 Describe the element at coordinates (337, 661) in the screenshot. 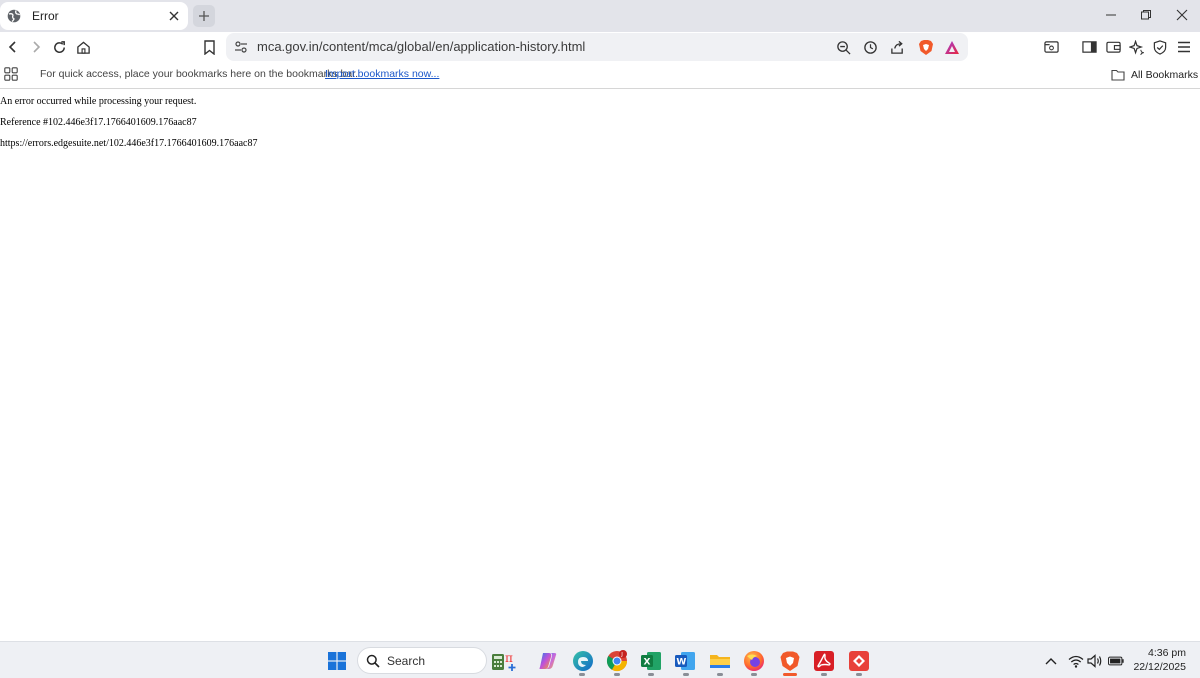

I see `windows-start-icon` at that location.